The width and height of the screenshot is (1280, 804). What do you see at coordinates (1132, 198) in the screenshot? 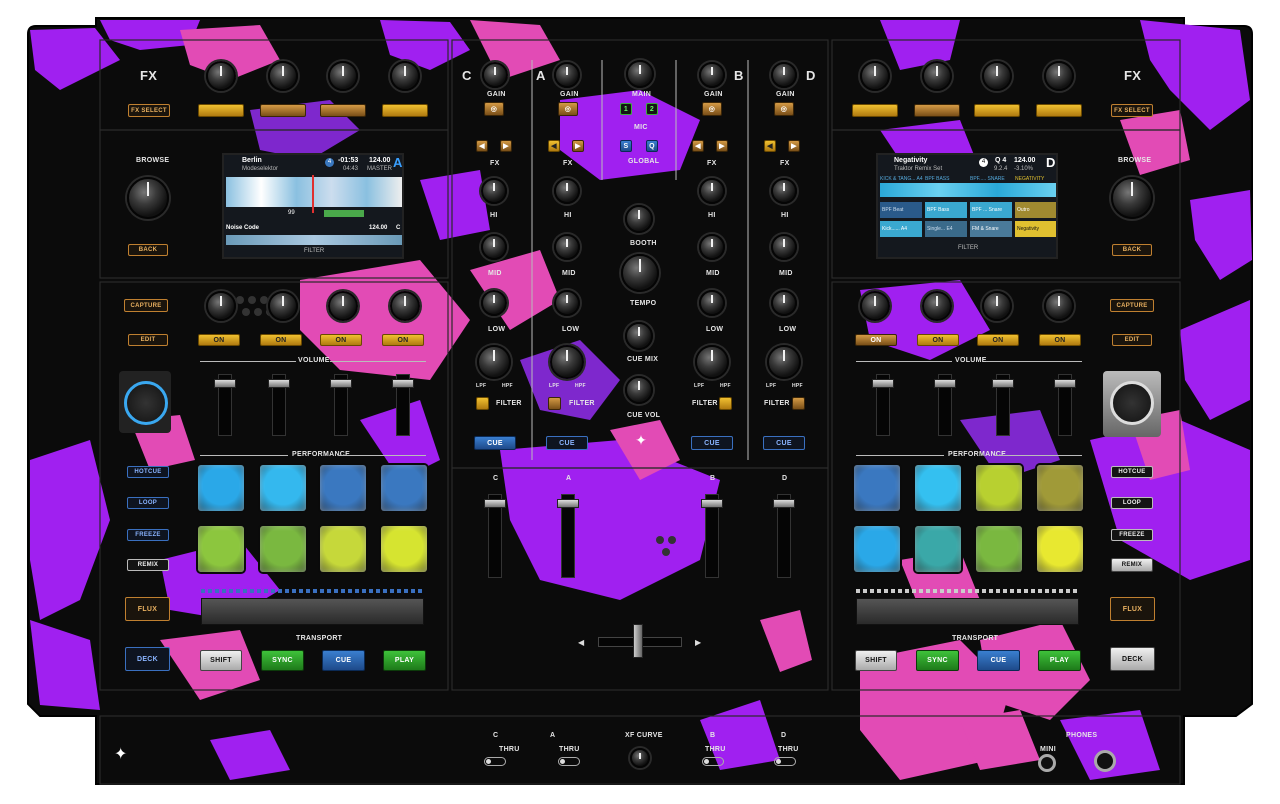
I see `browse-encoder-right` at bounding box center [1132, 198].